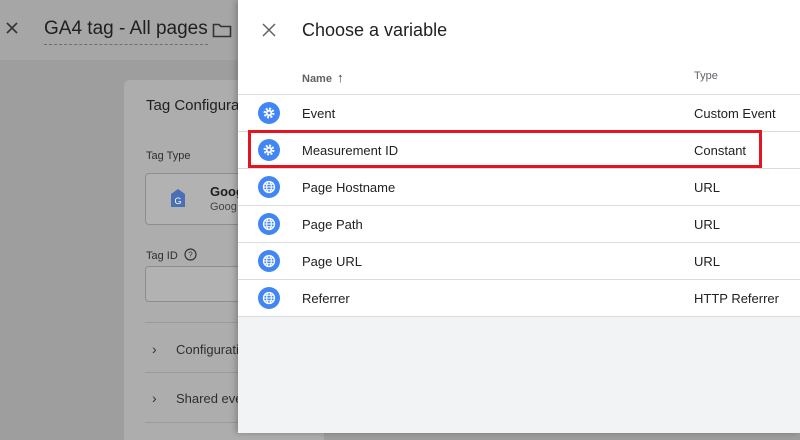 This screenshot has height=440, width=800. I want to click on table-header: Name ↑ Type, so click(519, 77).